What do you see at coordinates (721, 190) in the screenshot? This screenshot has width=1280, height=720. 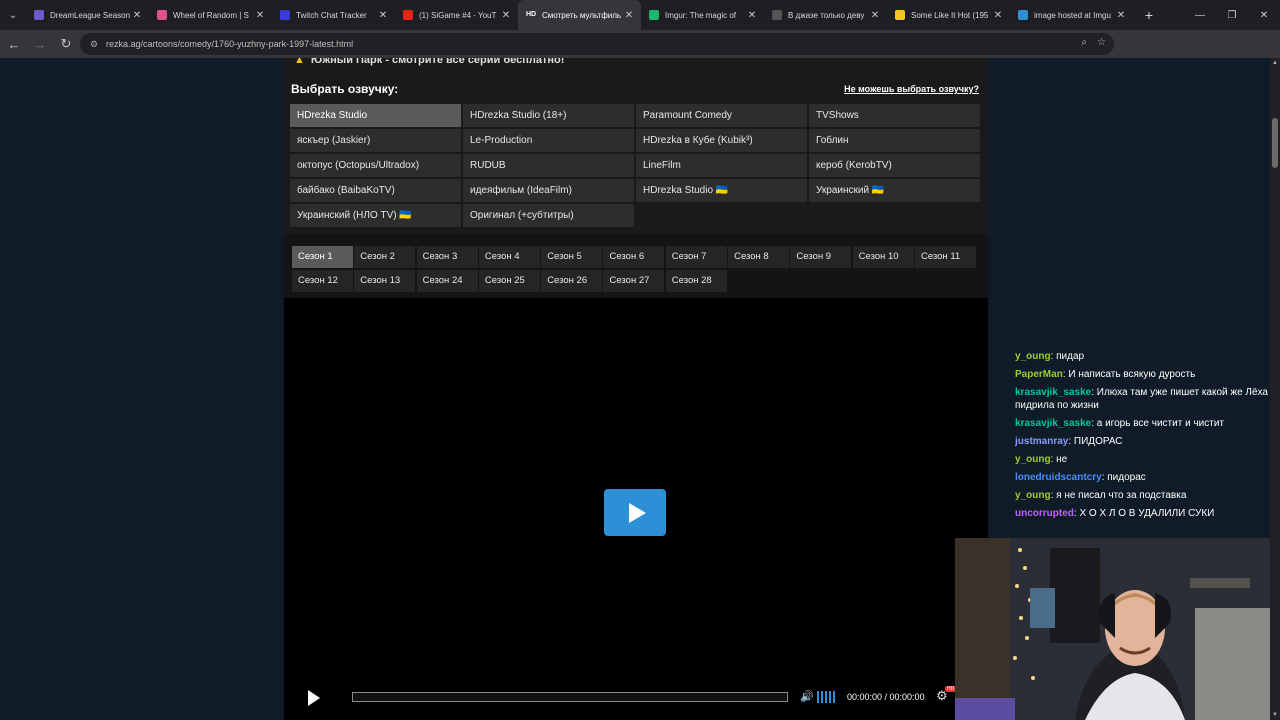 I see `dubbing-option: HDrezka Studio 🇺🇦` at bounding box center [721, 190].